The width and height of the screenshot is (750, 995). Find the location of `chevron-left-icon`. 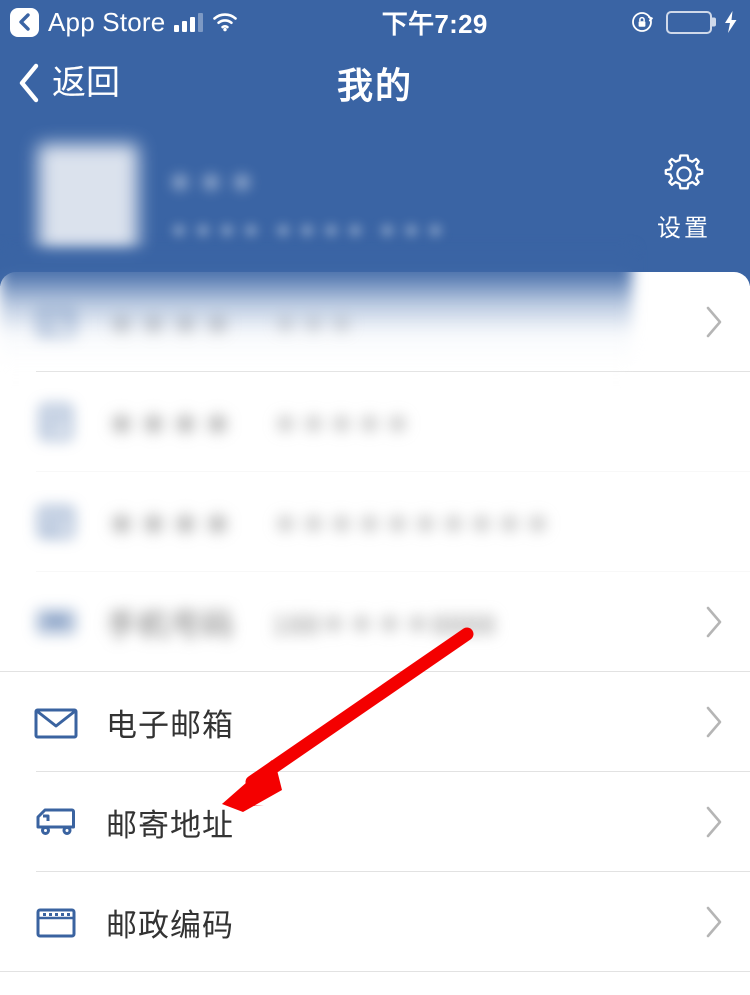

chevron-left-icon is located at coordinates (24, 22).